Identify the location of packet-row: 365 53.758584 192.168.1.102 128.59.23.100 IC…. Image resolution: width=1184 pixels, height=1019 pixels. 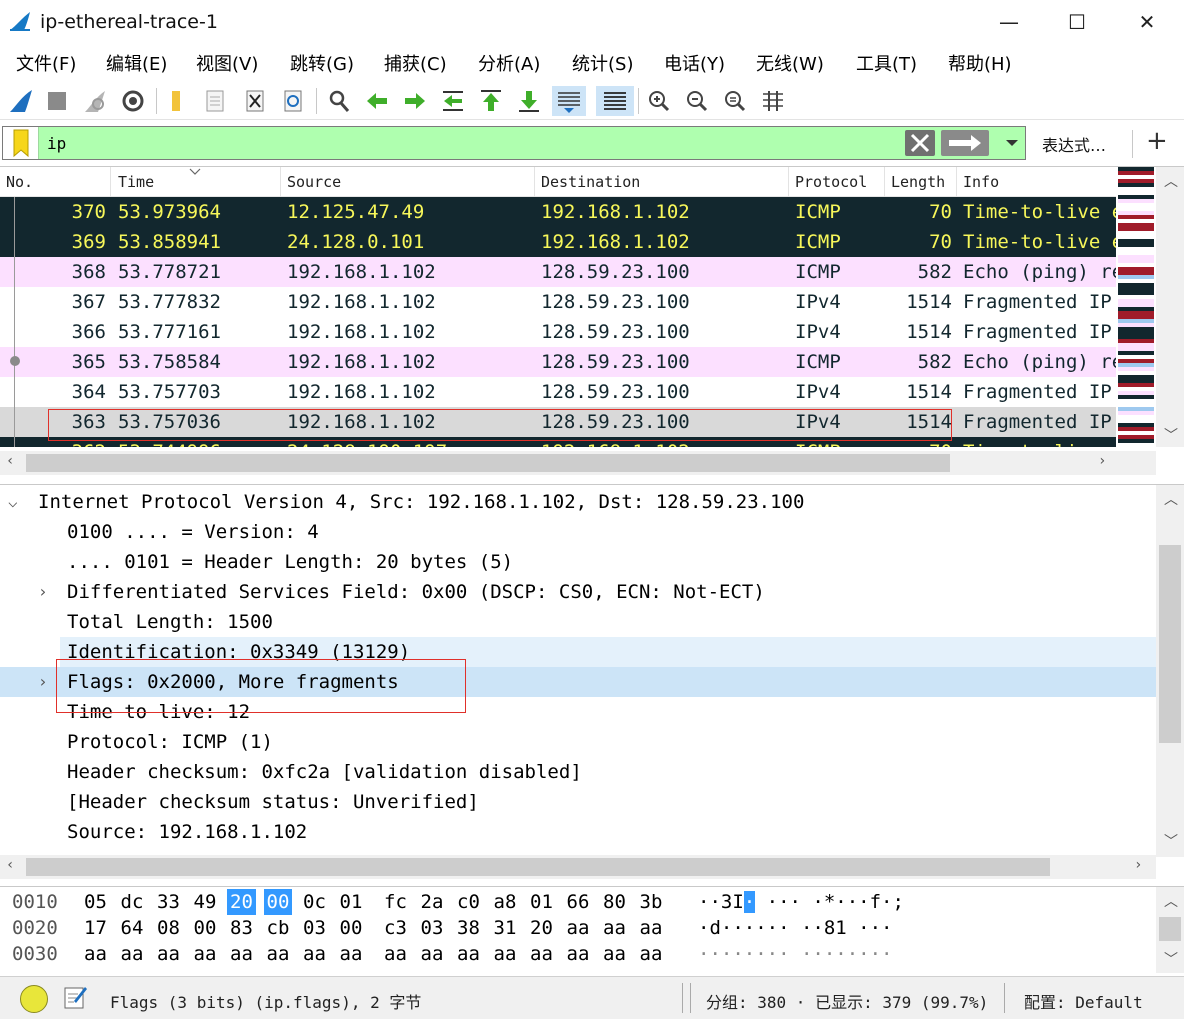
(558, 362).